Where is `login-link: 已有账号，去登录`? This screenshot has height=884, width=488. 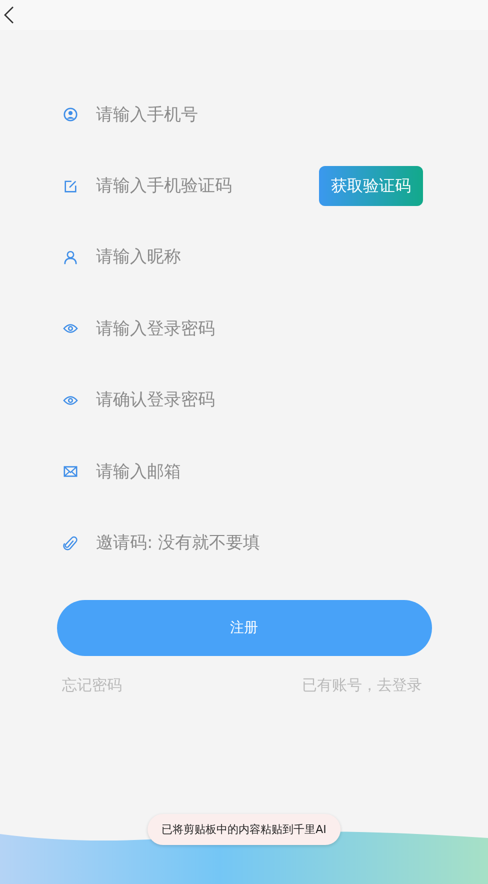 login-link: 已有账号，去登录 is located at coordinates (362, 685).